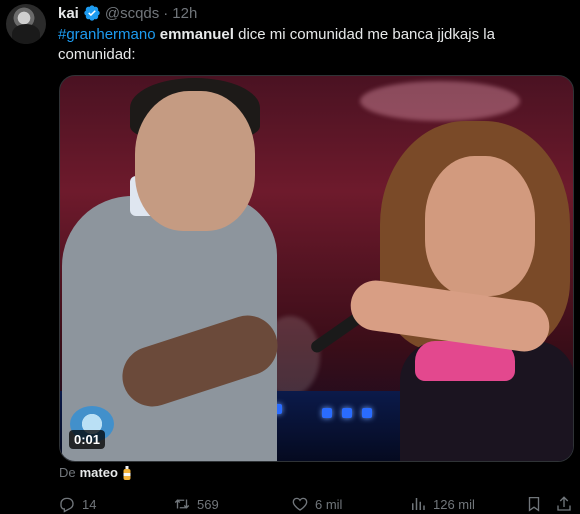 The width and height of the screenshot is (580, 514). What do you see at coordinates (67, 472) in the screenshot?
I see `attribution-prefix: De` at bounding box center [67, 472].